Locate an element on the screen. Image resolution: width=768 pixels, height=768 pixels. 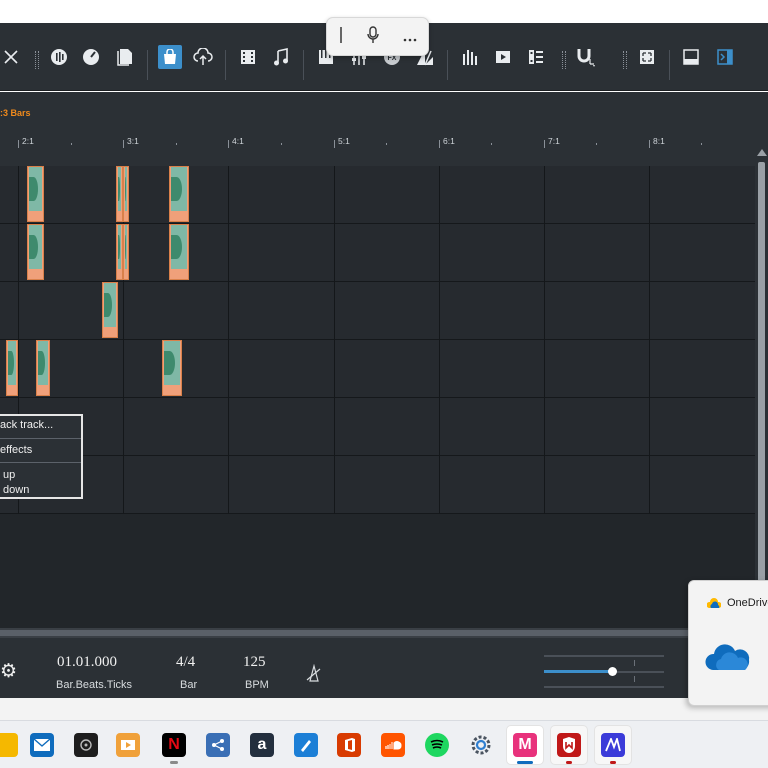
cloud-upload-icon is located at coordinates (203, 57).